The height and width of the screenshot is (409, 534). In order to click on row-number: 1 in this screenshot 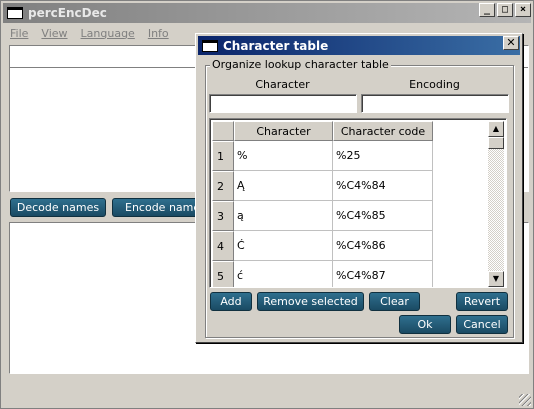, I will do `click(223, 156)`.